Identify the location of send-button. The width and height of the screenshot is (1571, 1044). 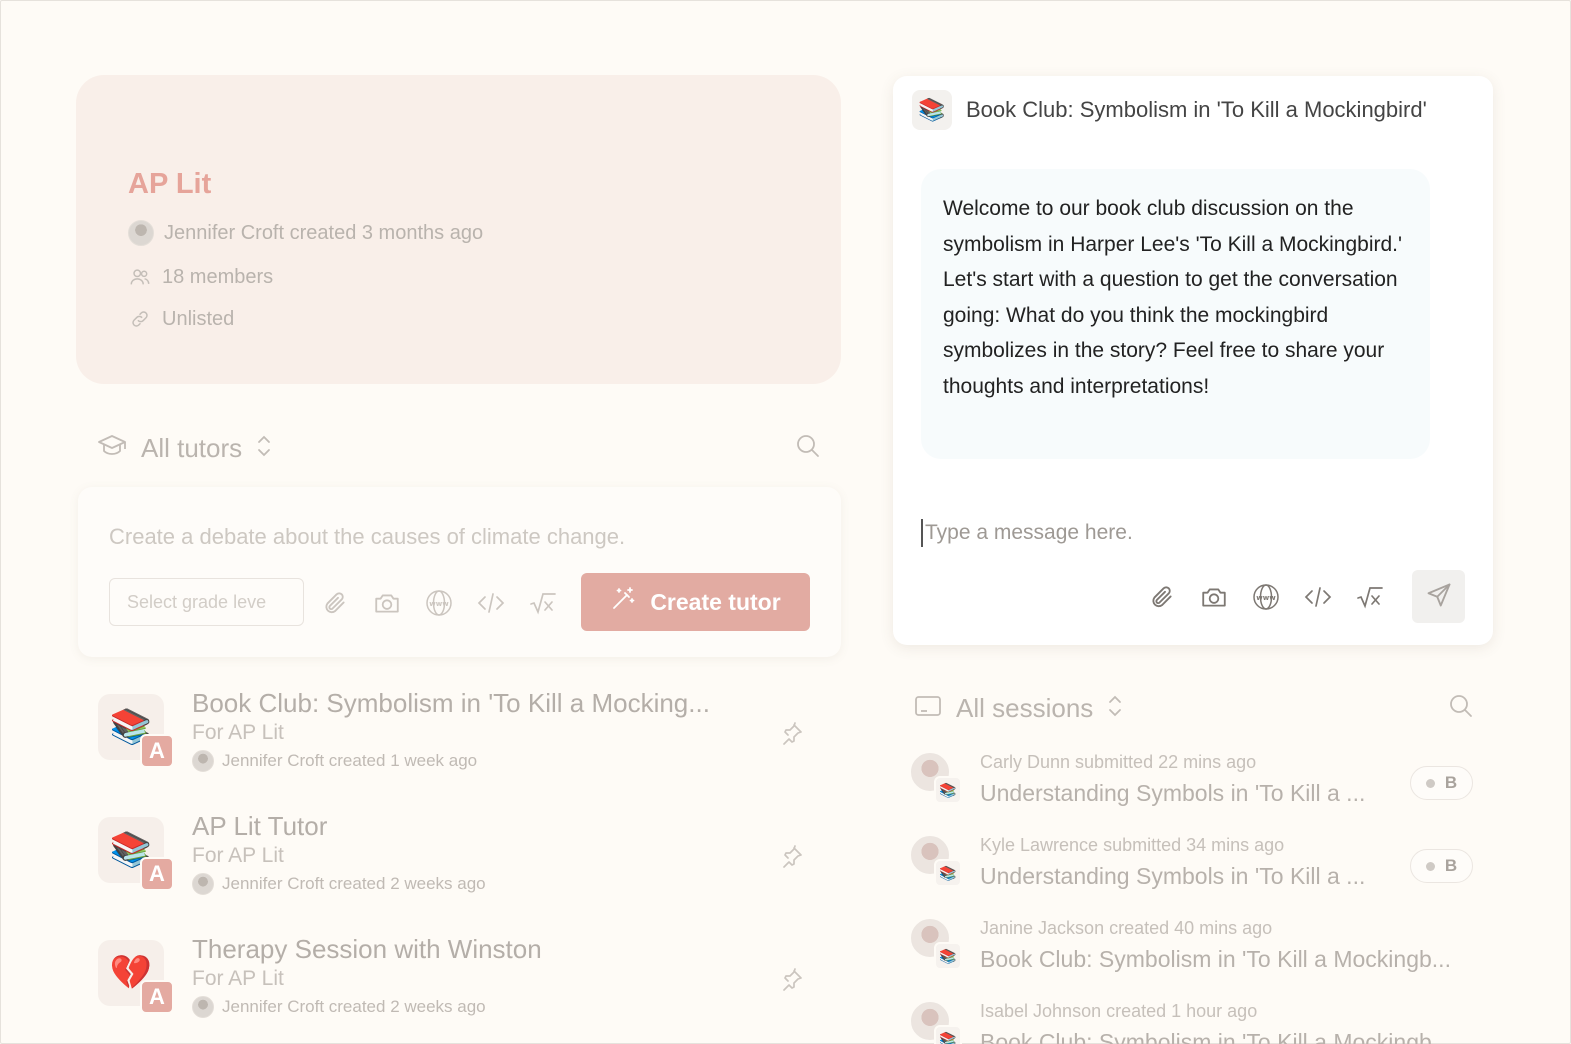
(1438, 596).